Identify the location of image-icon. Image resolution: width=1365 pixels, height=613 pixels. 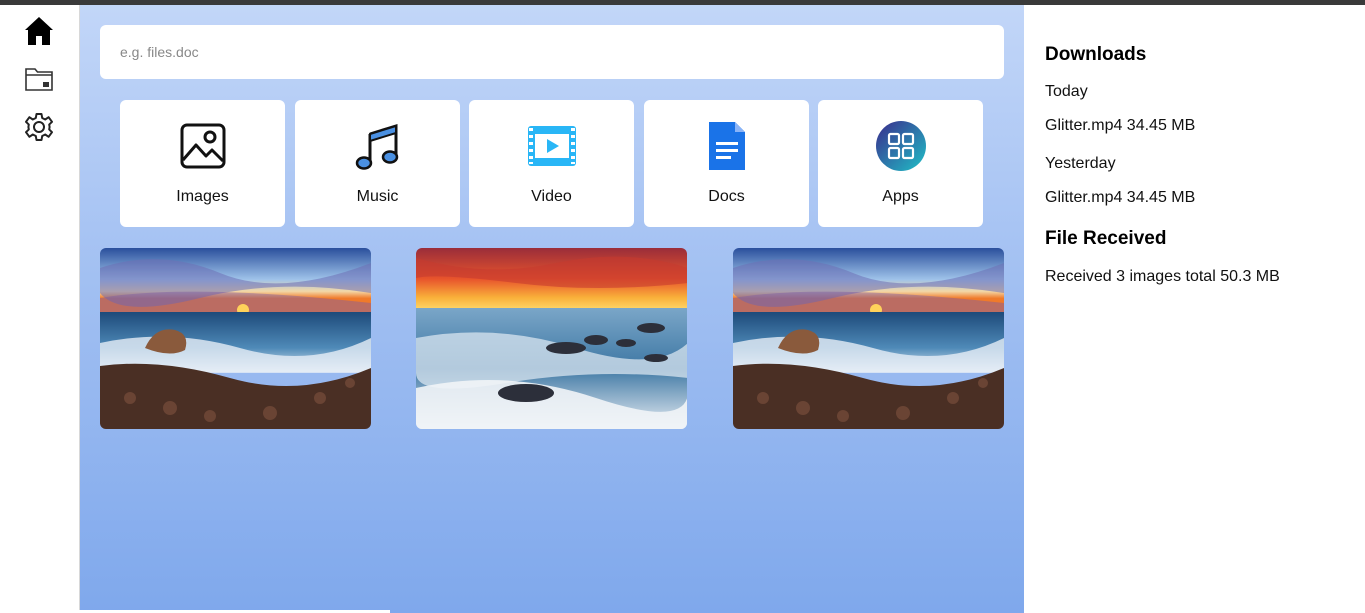
(202, 146).